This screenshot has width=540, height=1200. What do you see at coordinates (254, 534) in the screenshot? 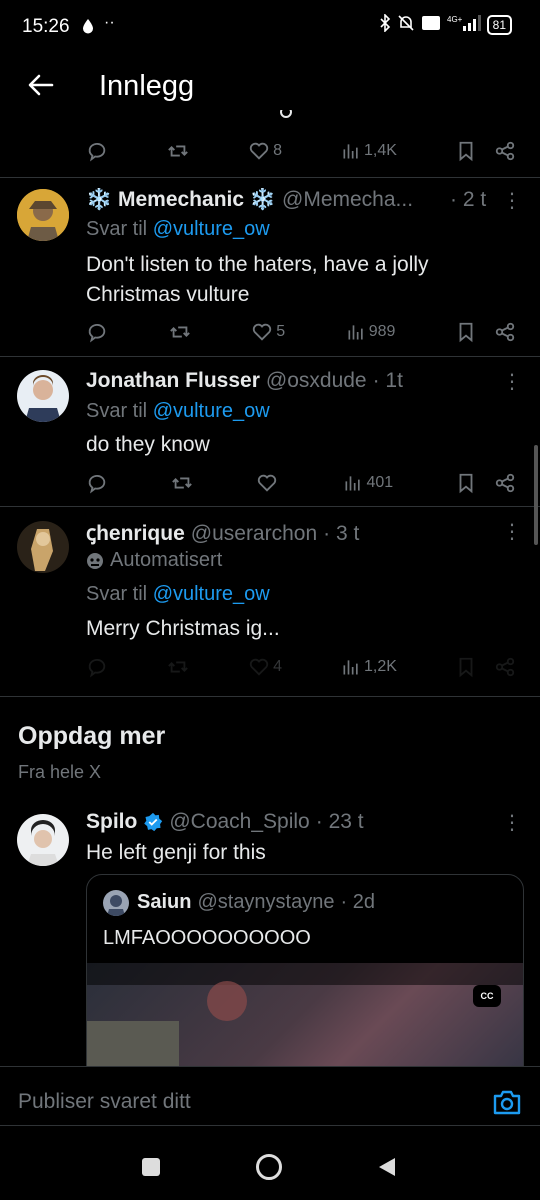
I see `author-handle: @userarchon` at bounding box center [254, 534].